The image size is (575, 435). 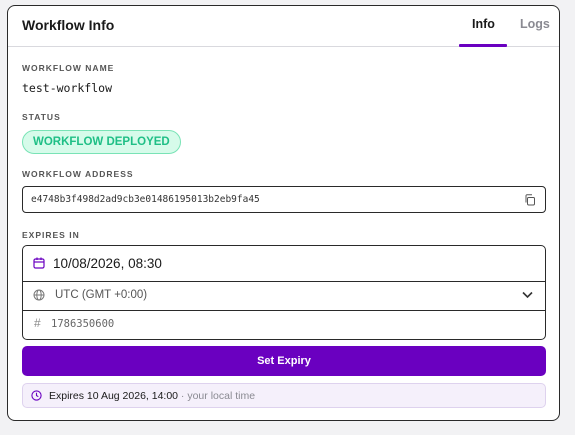 I want to click on chevron-down-icon, so click(x=527, y=295).